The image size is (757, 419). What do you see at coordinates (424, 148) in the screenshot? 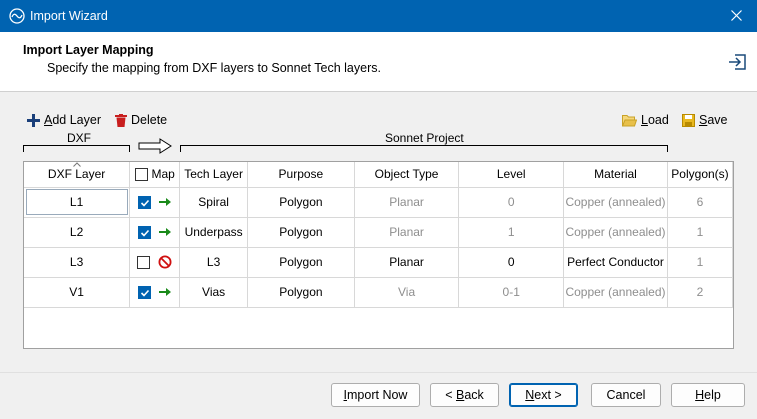
I see `sonnet-group-bracket` at bounding box center [424, 148].